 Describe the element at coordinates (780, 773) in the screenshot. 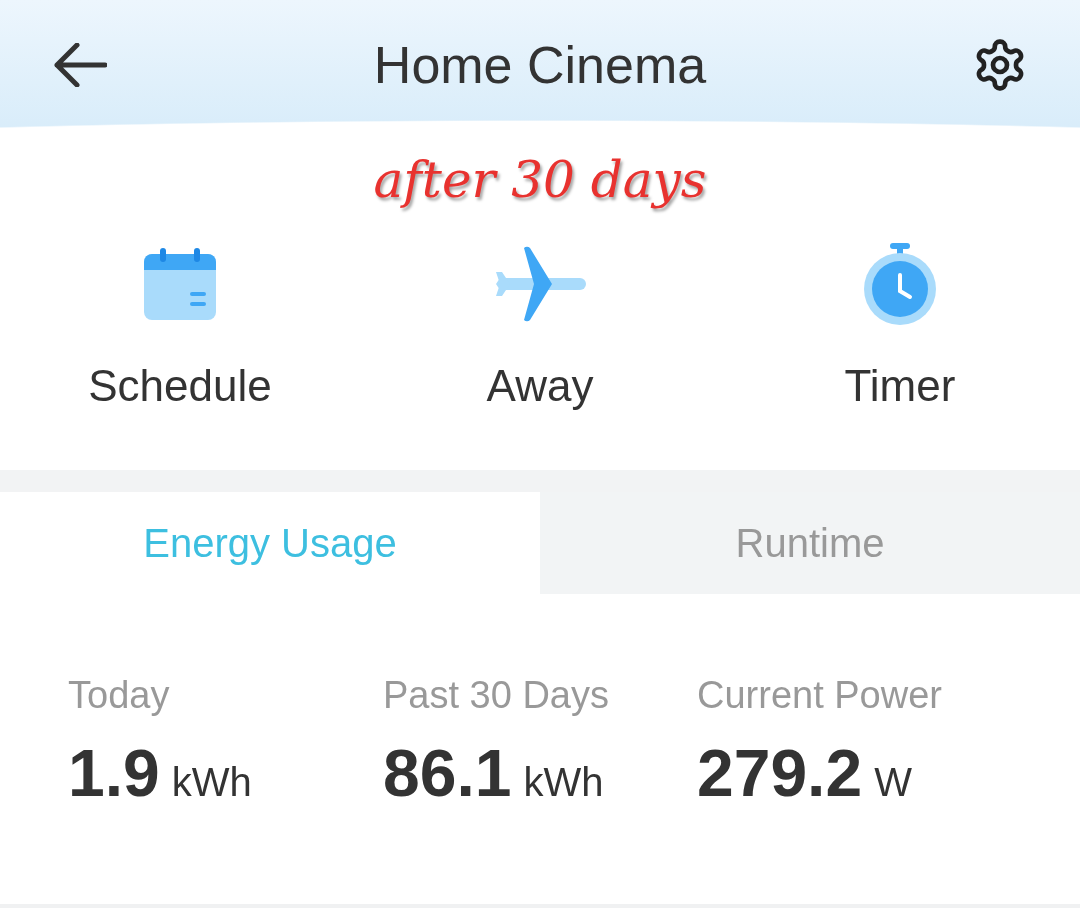

I see `stat-value: 279.2` at that location.